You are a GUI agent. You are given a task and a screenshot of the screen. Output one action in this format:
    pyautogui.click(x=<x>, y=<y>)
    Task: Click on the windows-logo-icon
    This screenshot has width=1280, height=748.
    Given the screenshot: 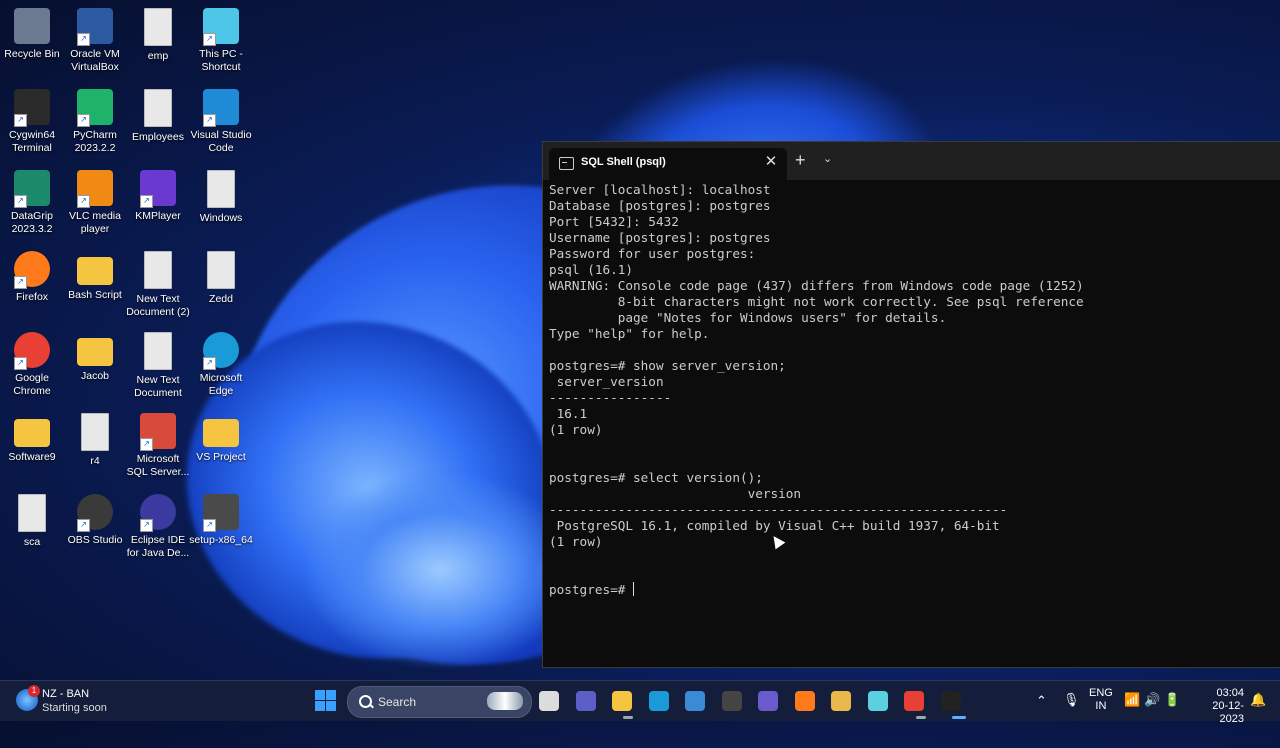 What is the action you would take?
    pyautogui.click(x=320, y=695)
    